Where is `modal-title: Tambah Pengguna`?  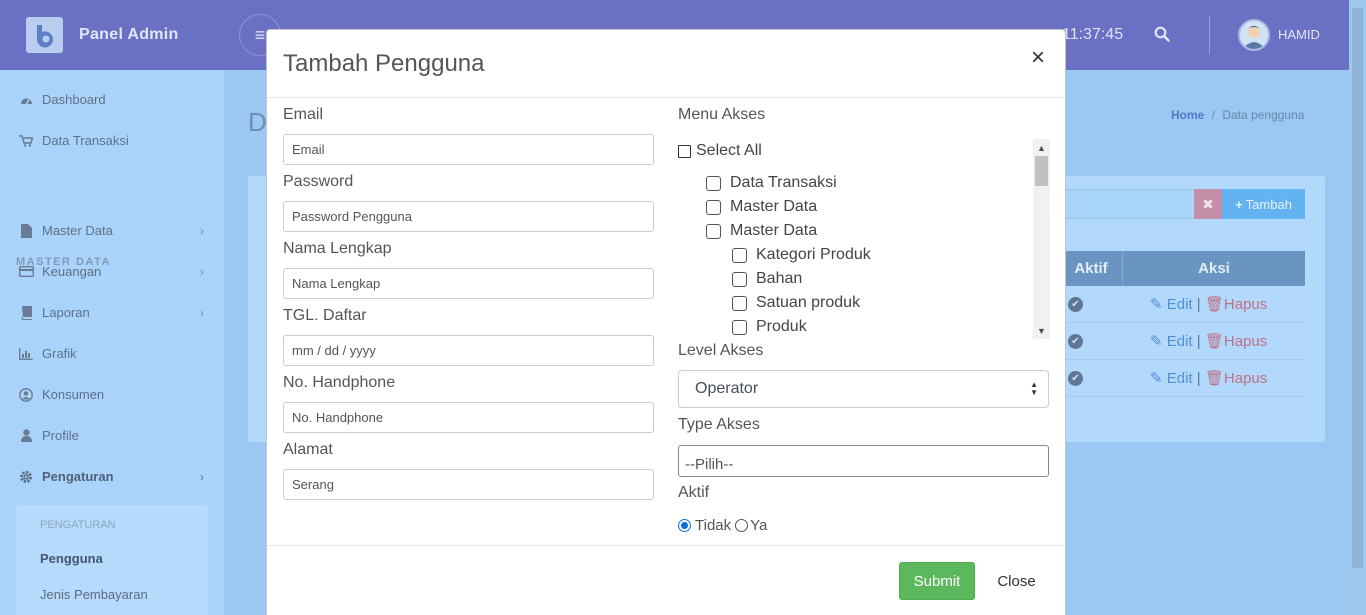 modal-title: Tambah Pengguna is located at coordinates (384, 63).